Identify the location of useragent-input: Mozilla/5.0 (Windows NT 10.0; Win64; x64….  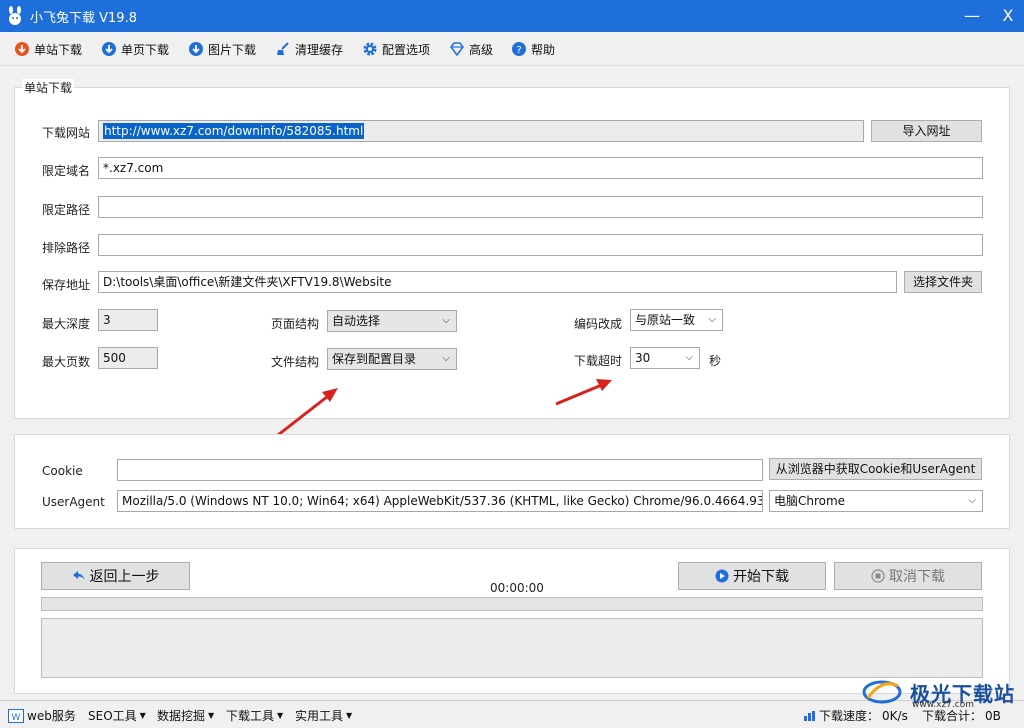
(440, 501).